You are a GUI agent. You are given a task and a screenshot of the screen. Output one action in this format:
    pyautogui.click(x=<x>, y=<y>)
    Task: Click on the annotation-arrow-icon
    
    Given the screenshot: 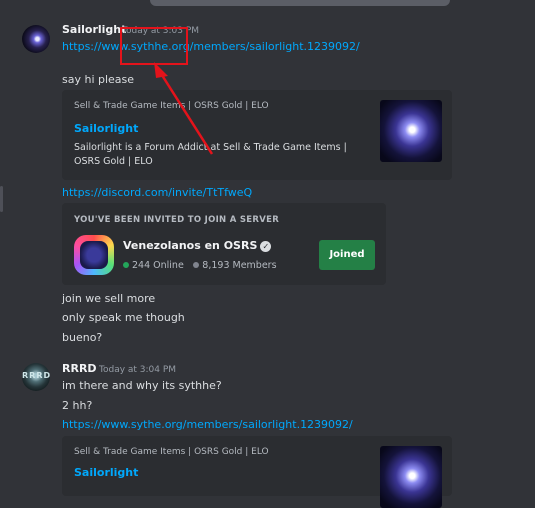 What is the action you would take?
    pyautogui.click(x=184, y=108)
    